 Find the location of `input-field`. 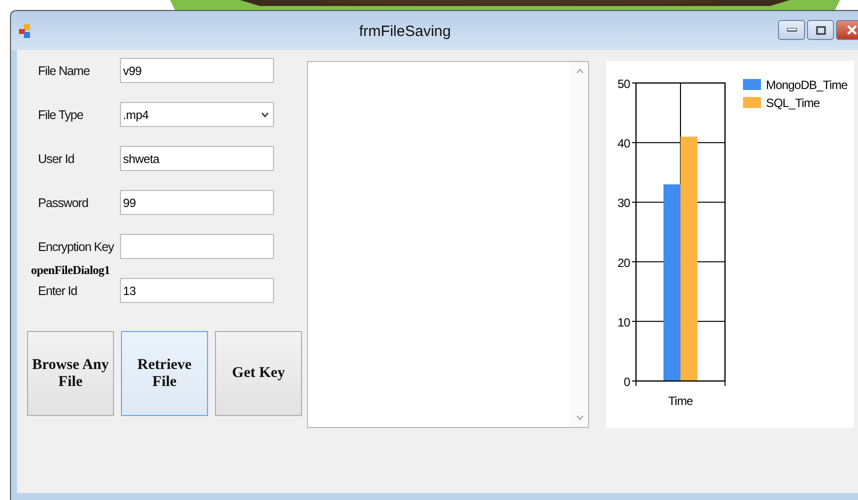

input-field is located at coordinates (197, 246).